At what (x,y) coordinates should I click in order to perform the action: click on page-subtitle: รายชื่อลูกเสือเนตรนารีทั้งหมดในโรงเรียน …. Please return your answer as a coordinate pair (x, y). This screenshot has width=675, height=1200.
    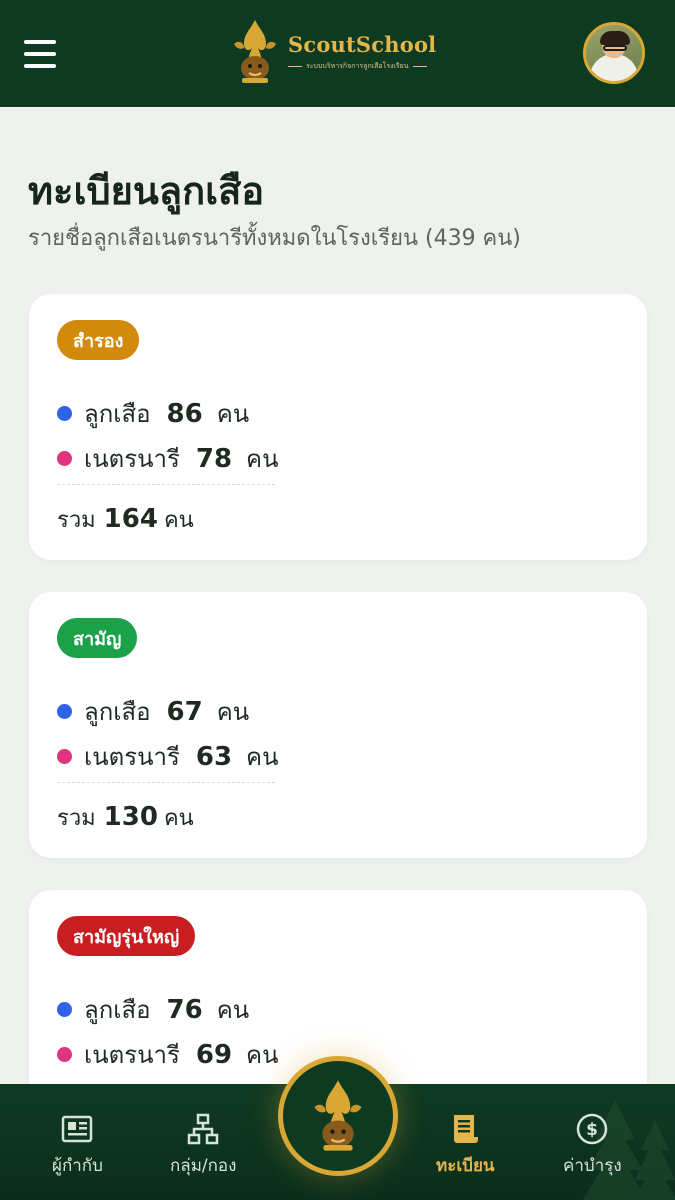
    Looking at the image, I should click on (274, 238).